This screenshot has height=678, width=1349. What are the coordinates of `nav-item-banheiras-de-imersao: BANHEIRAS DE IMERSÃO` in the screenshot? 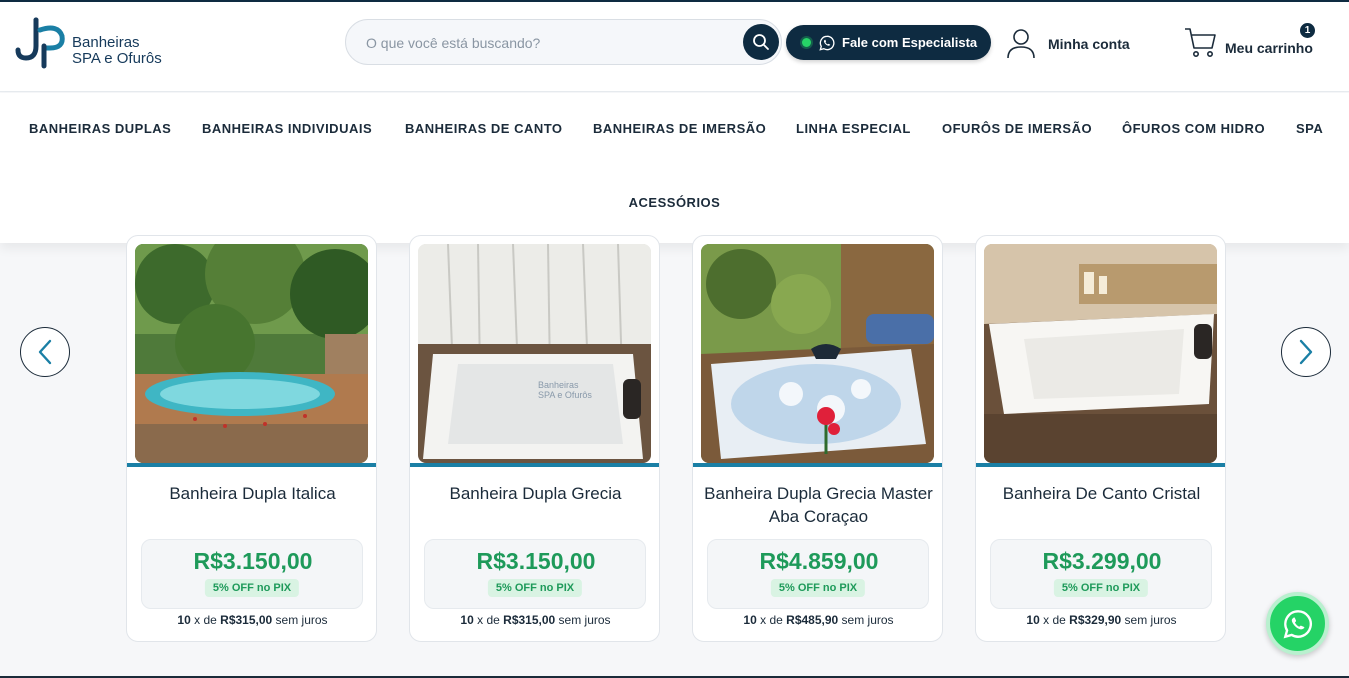 It's located at (679, 128).